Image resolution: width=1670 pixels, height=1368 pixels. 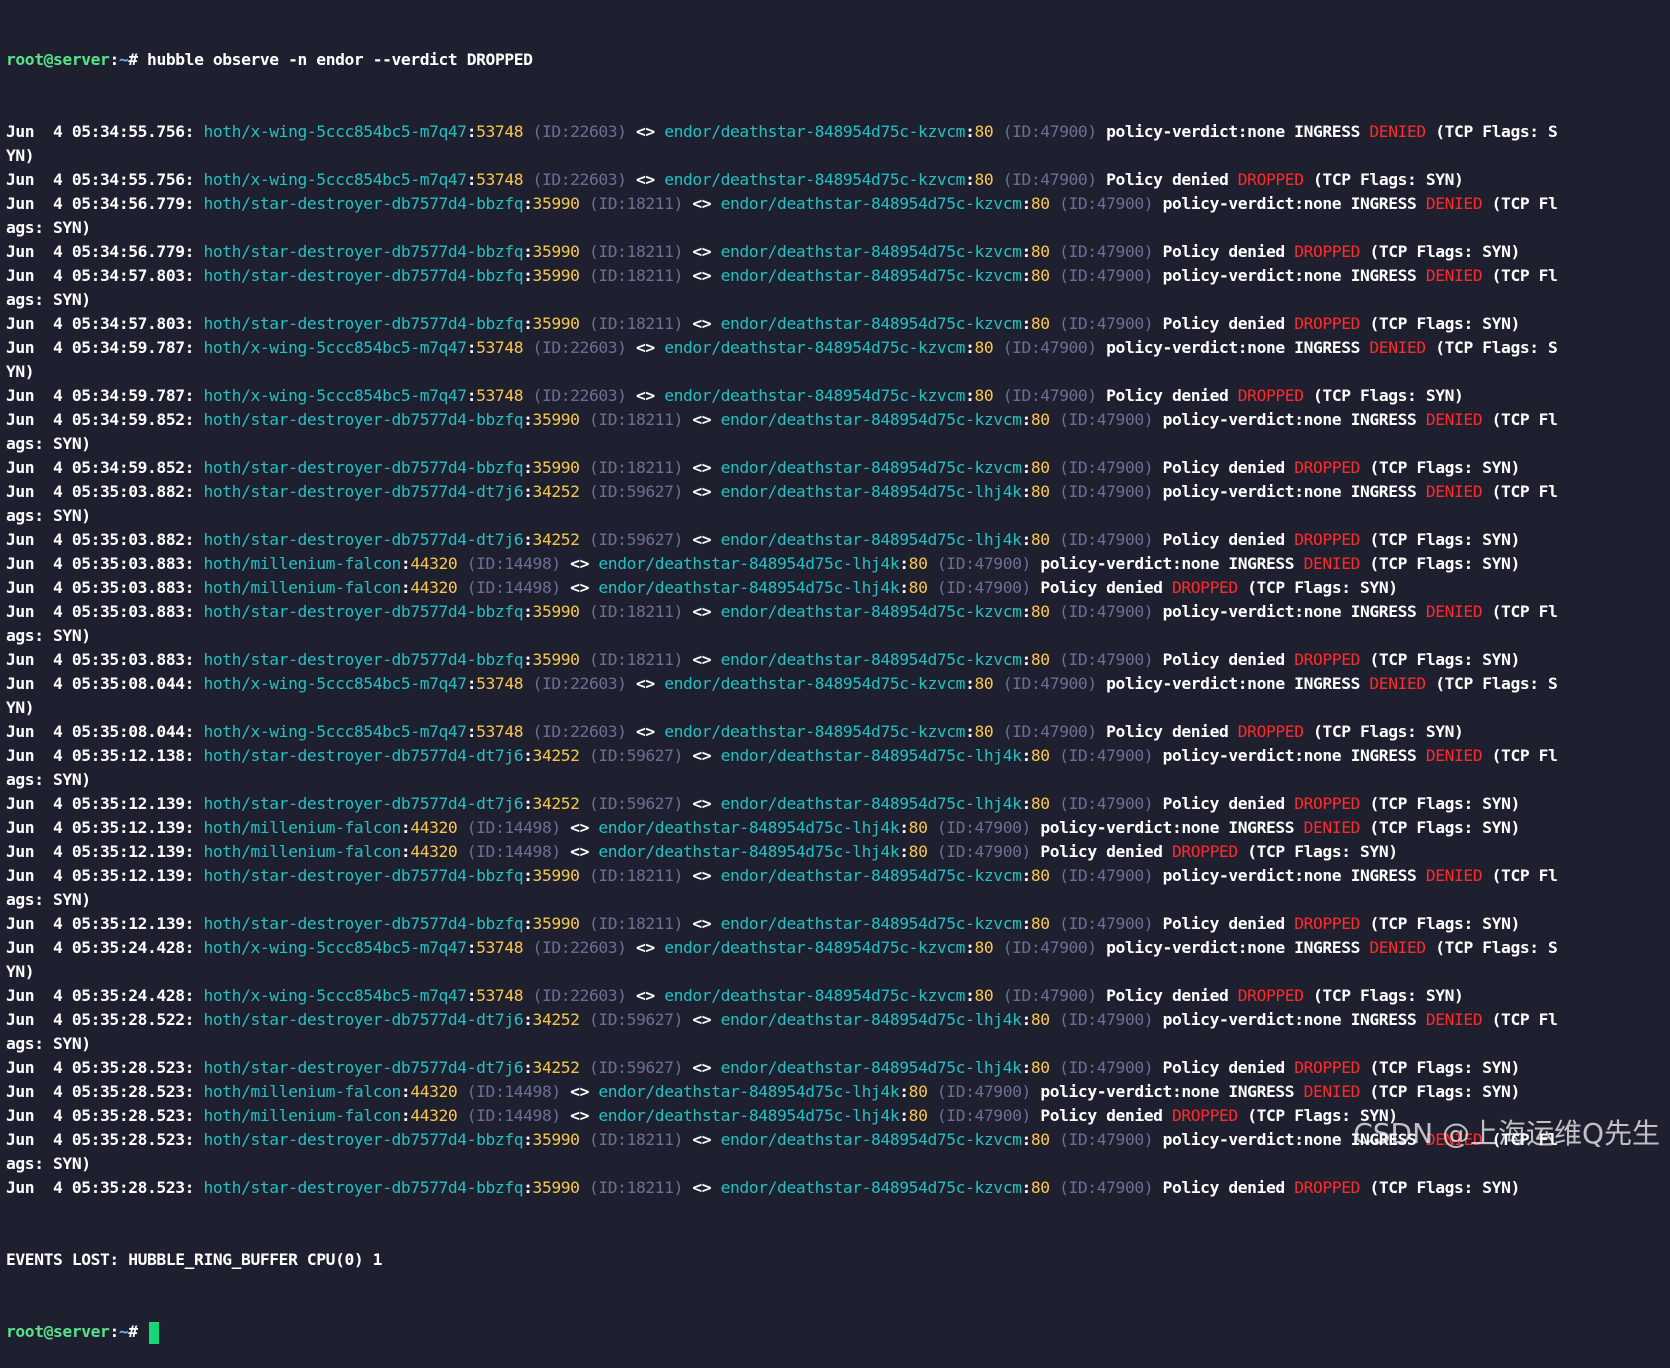 What do you see at coordinates (363, 467) in the screenshot?
I see `flow-source: hoth/star-destroyer-db7577d4-bbzfq` at bounding box center [363, 467].